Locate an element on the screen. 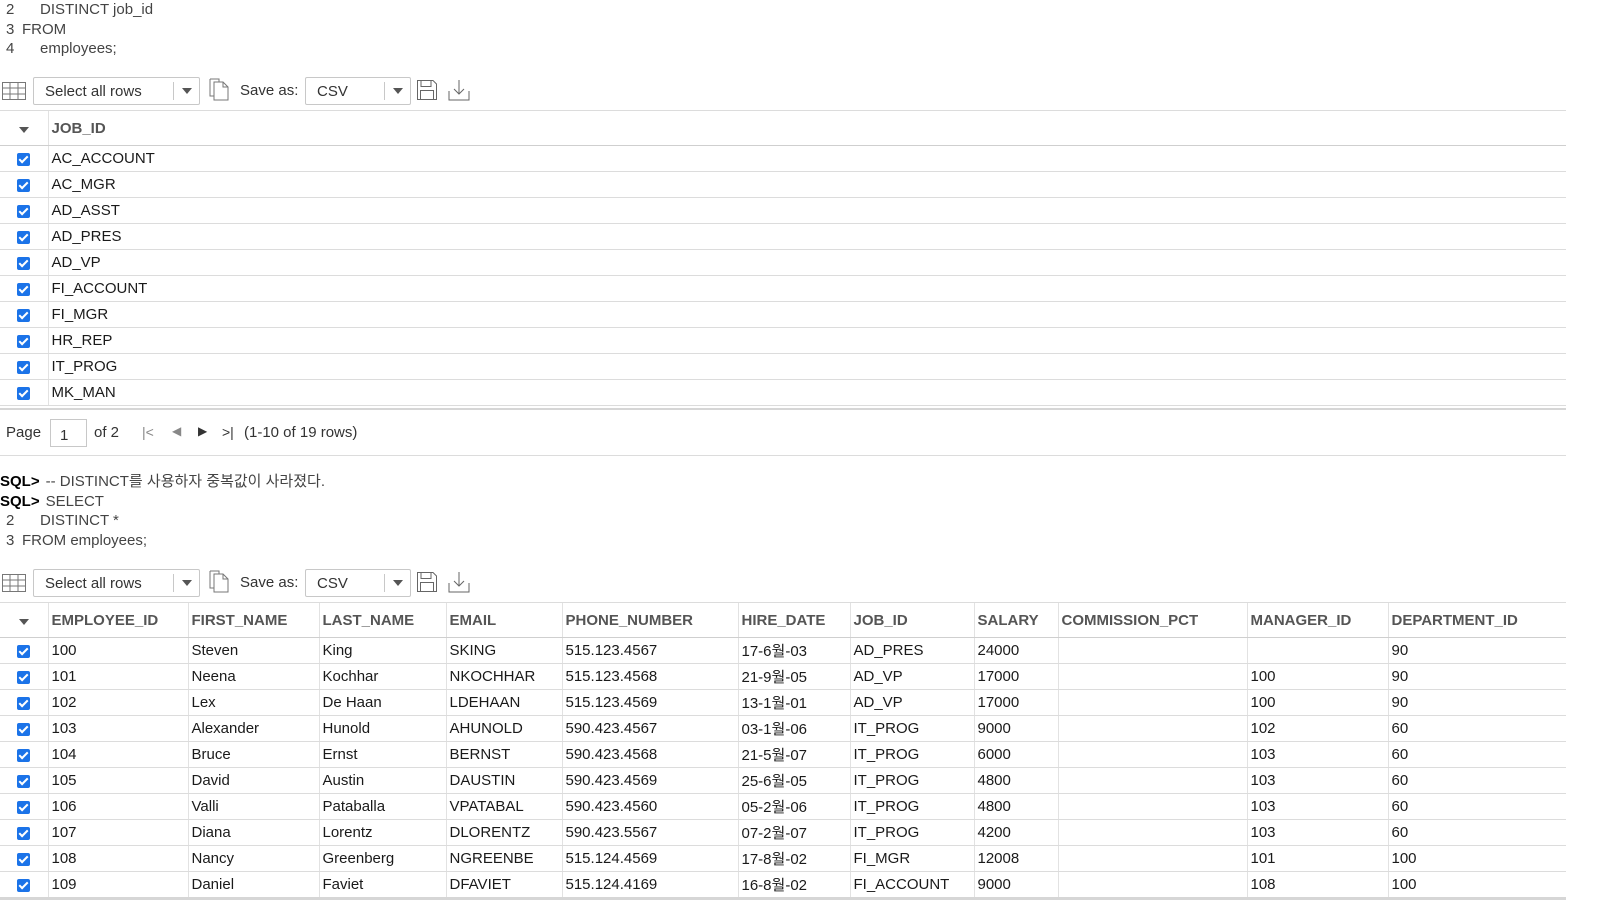  cell-salary: 6000 is located at coordinates (1015, 754).